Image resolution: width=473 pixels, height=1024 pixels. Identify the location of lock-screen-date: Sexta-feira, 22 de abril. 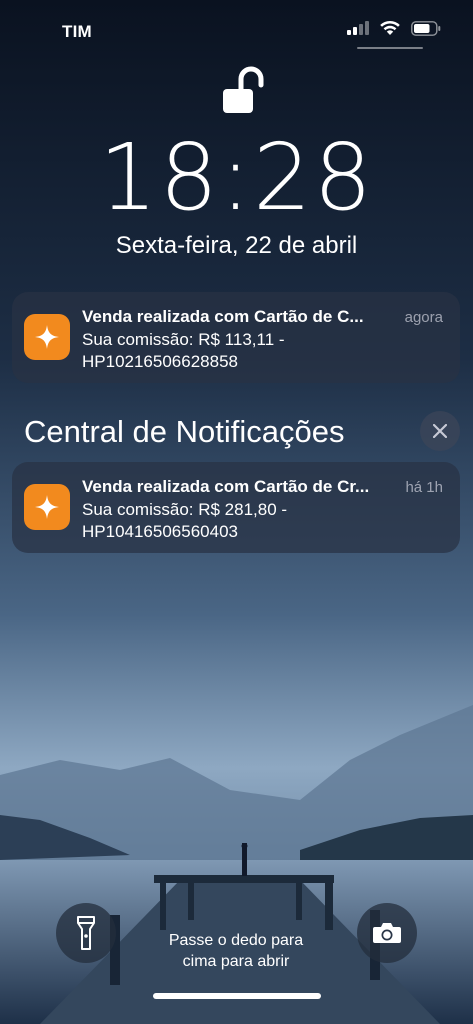
(236, 245).